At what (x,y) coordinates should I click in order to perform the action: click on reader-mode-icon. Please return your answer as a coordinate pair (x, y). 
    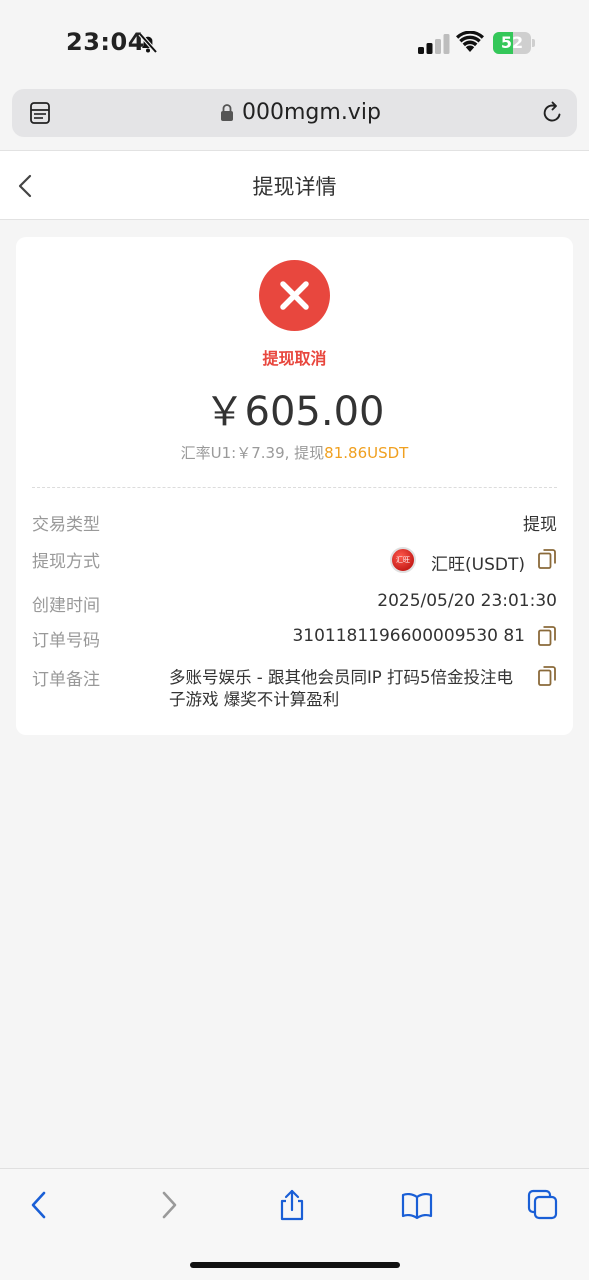
    Looking at the image, I should click on (40, 113).